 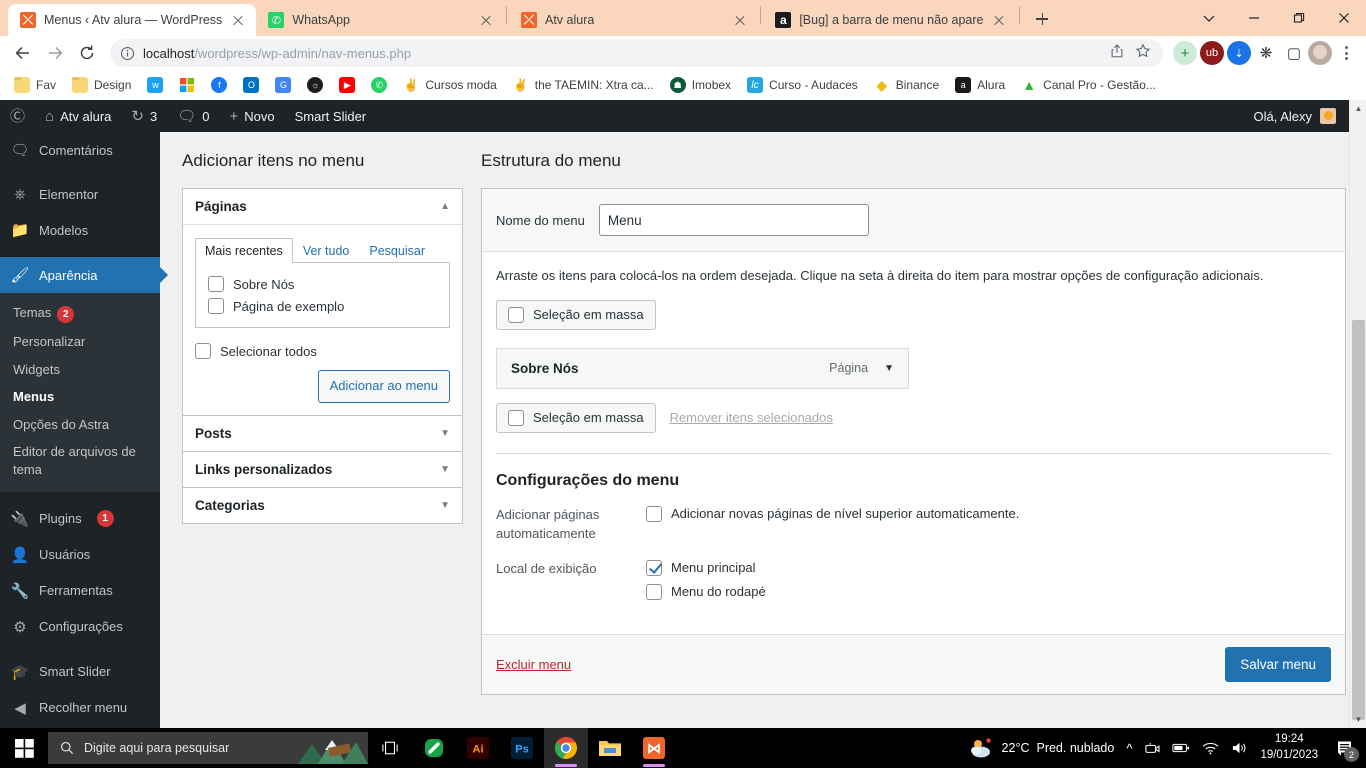 I want to click on browser-tab-2: WhatsApp, so click(x=380, y=20).